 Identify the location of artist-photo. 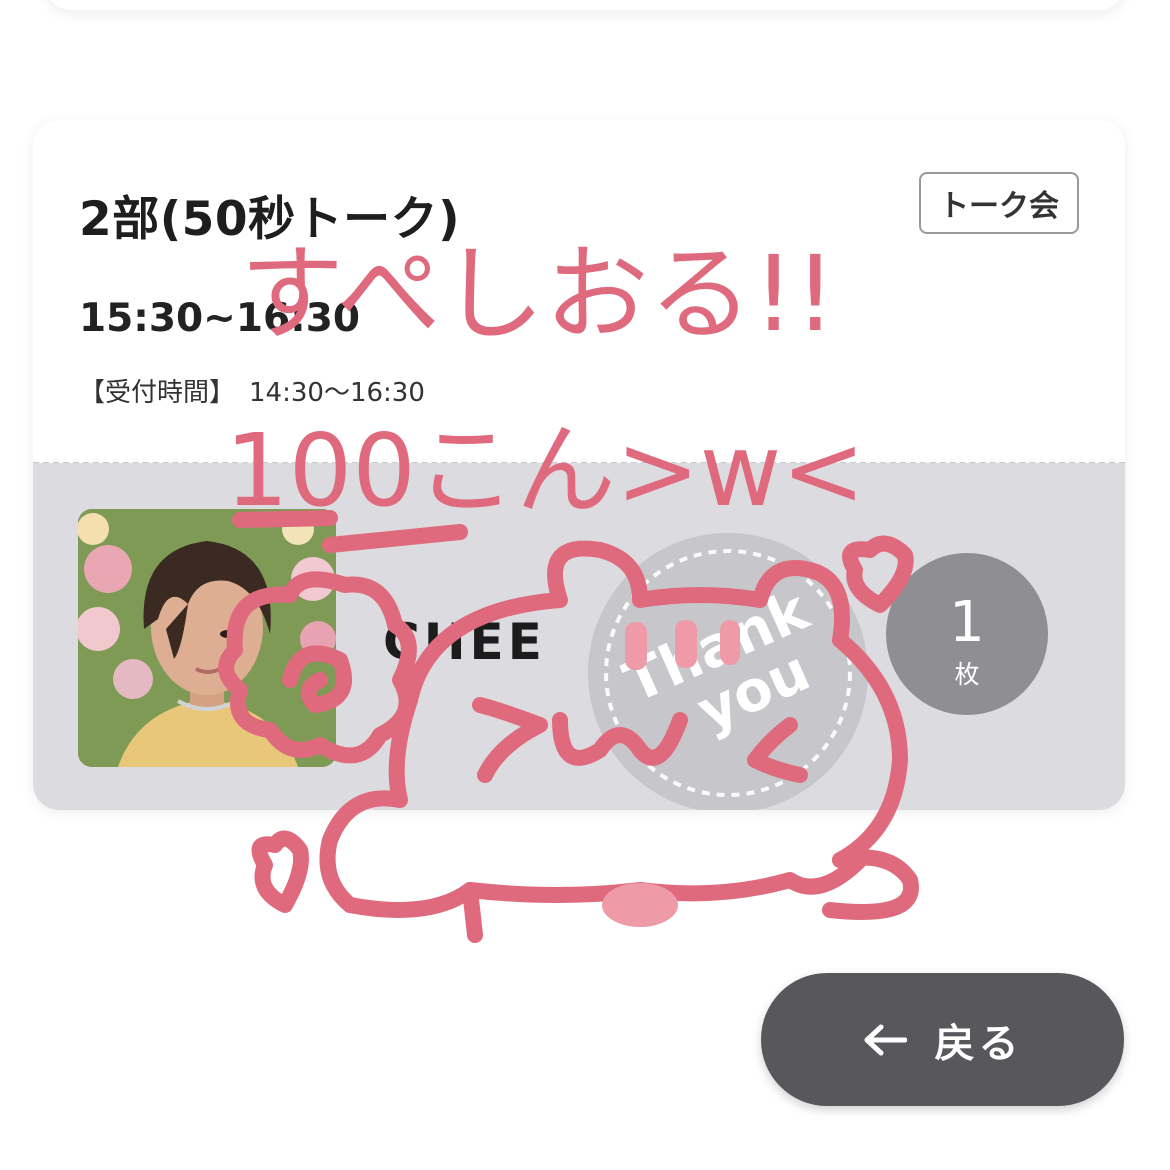
(207, 638).